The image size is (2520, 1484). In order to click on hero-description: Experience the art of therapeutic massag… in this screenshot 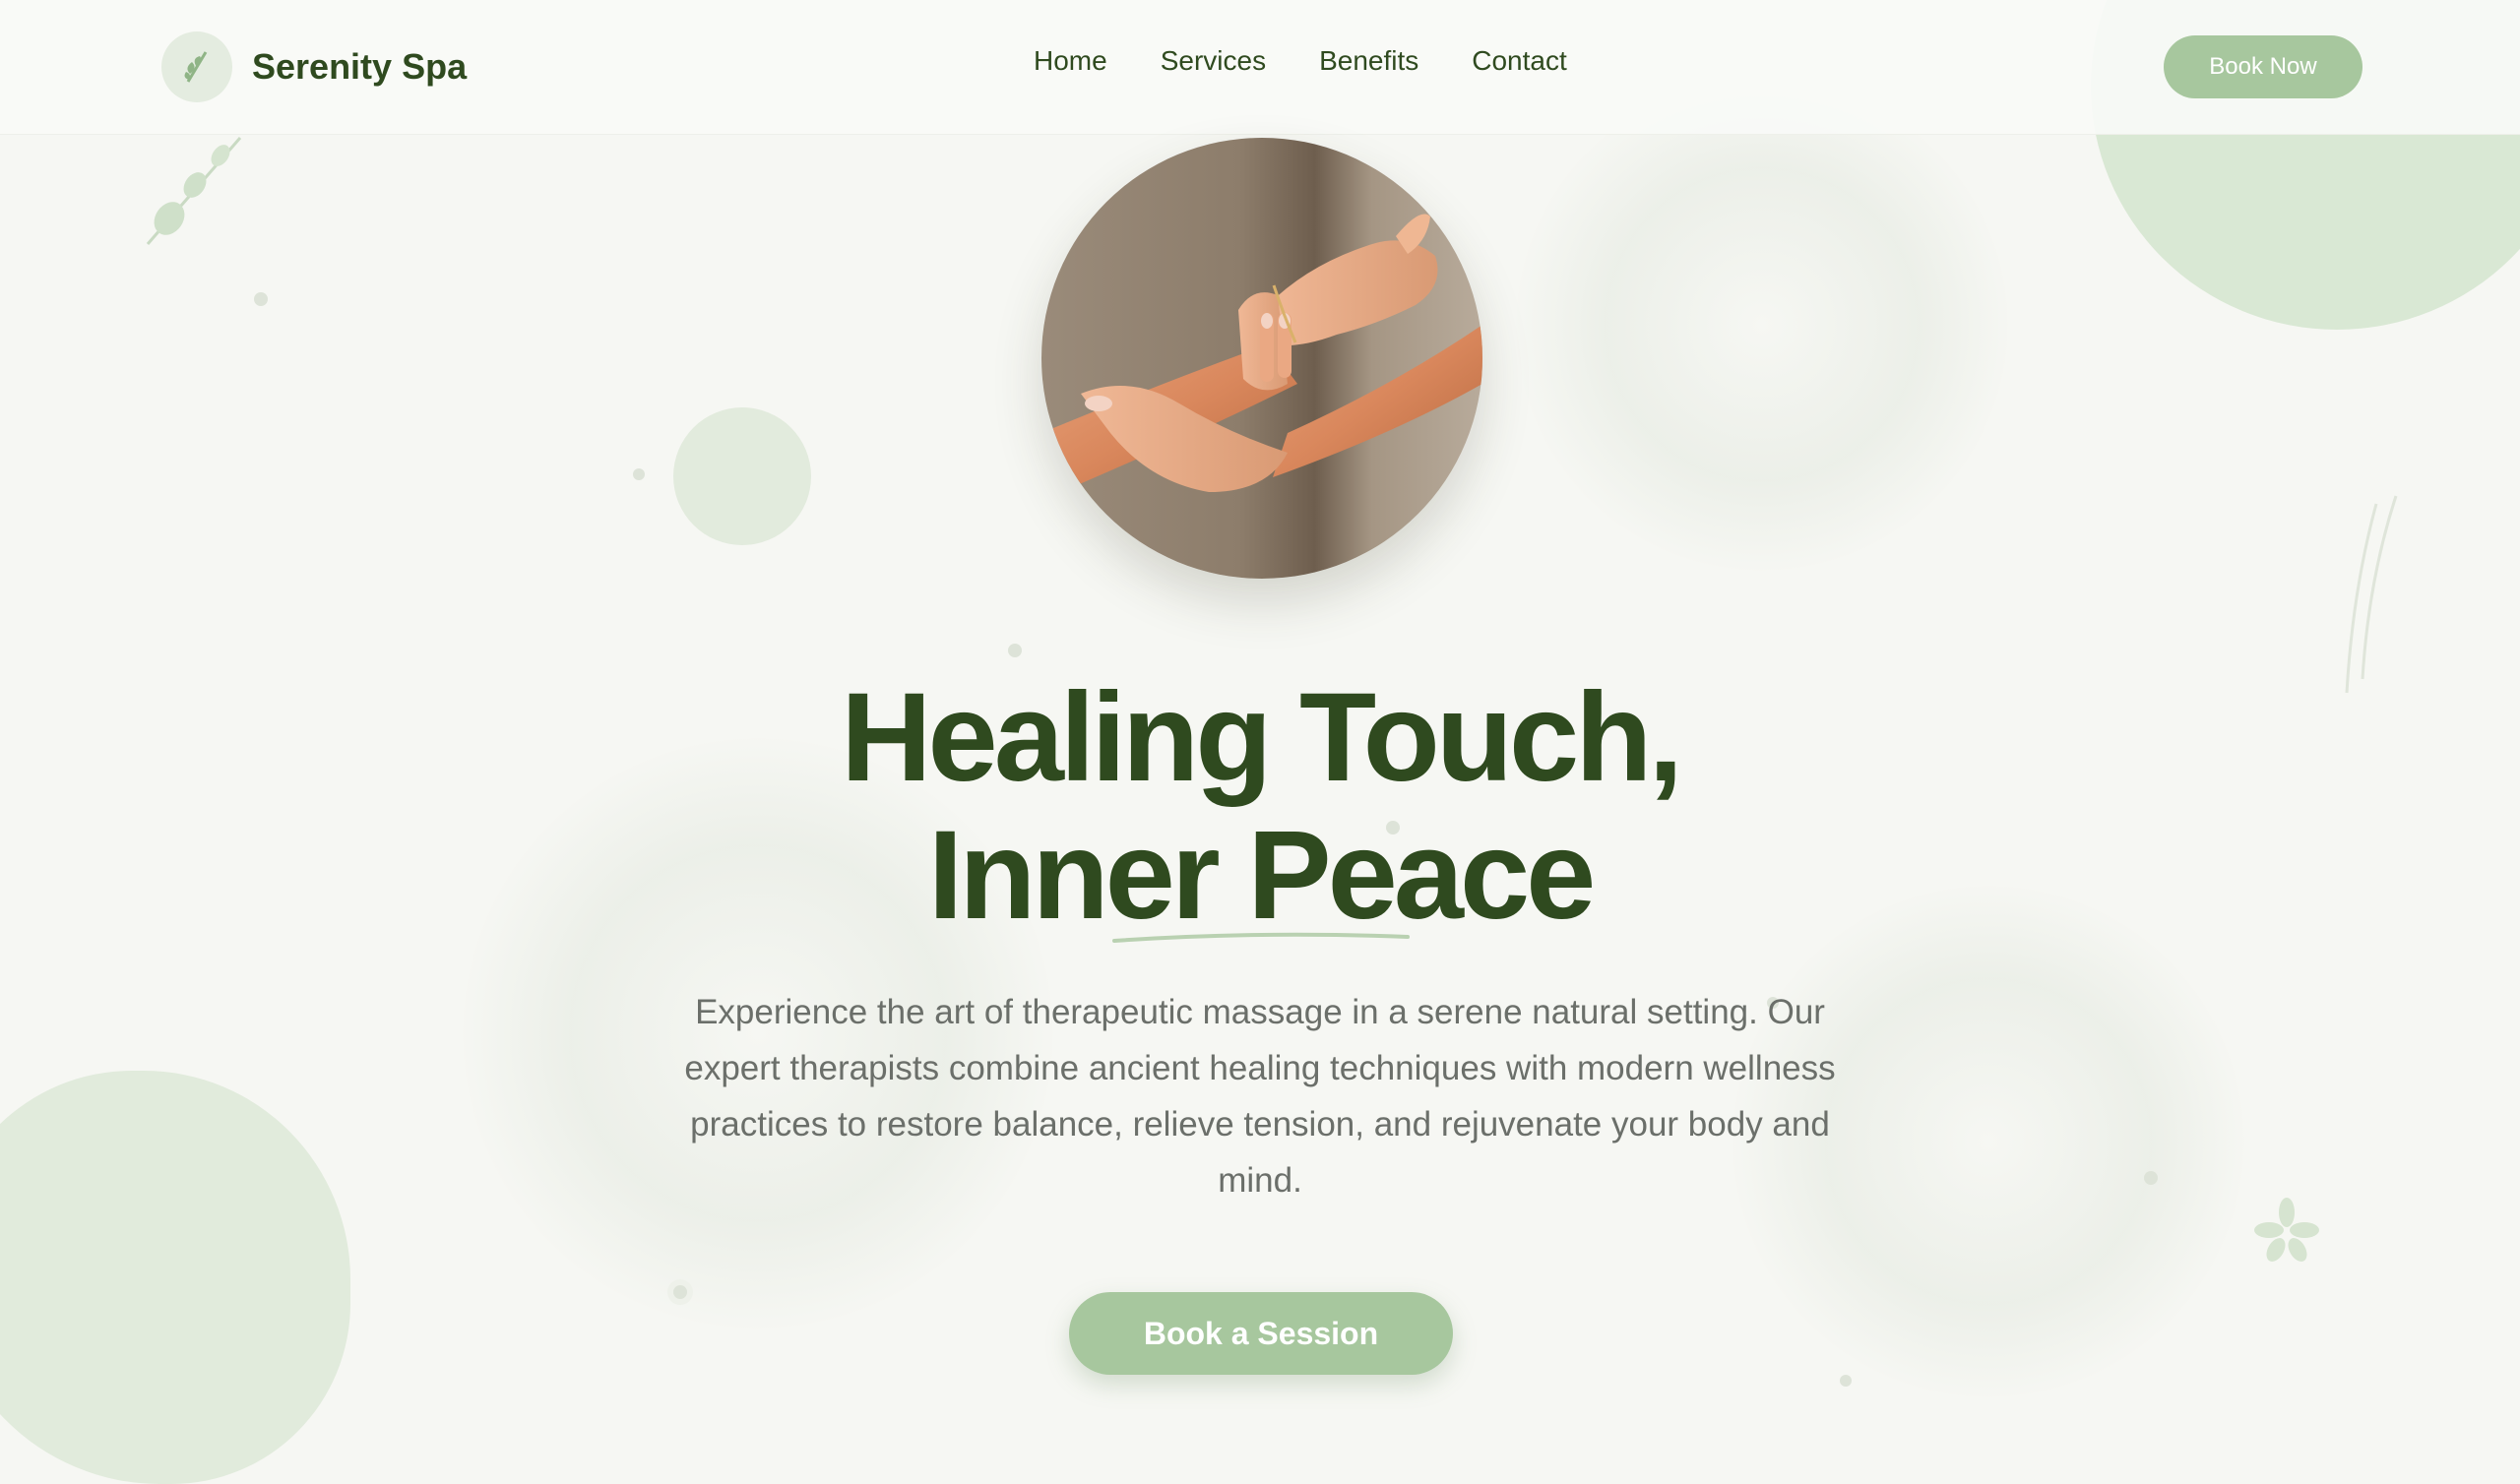, I will do `click(1260, 1096)`.